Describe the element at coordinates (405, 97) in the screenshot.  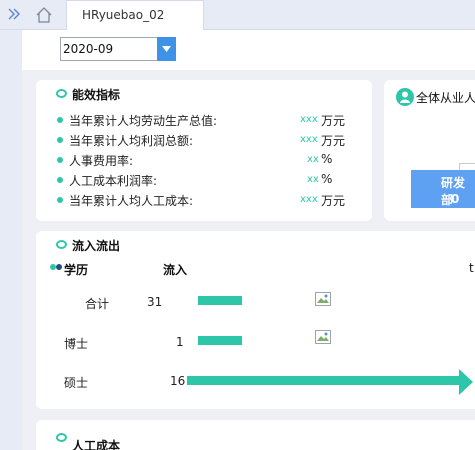
I see `avatar-icon` at that location.